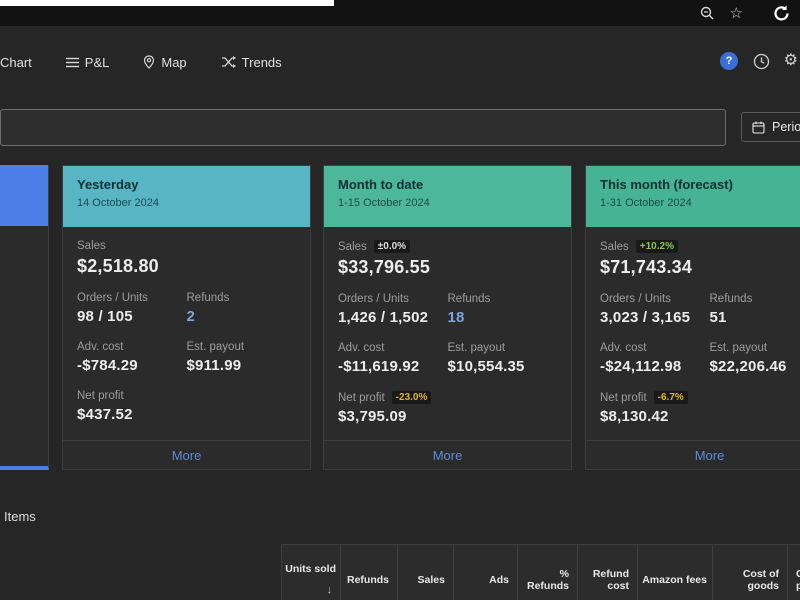 The width and height of the screenshot is (800, 600). I want to click on nav-item-chart: Chart, so click(16, 62).